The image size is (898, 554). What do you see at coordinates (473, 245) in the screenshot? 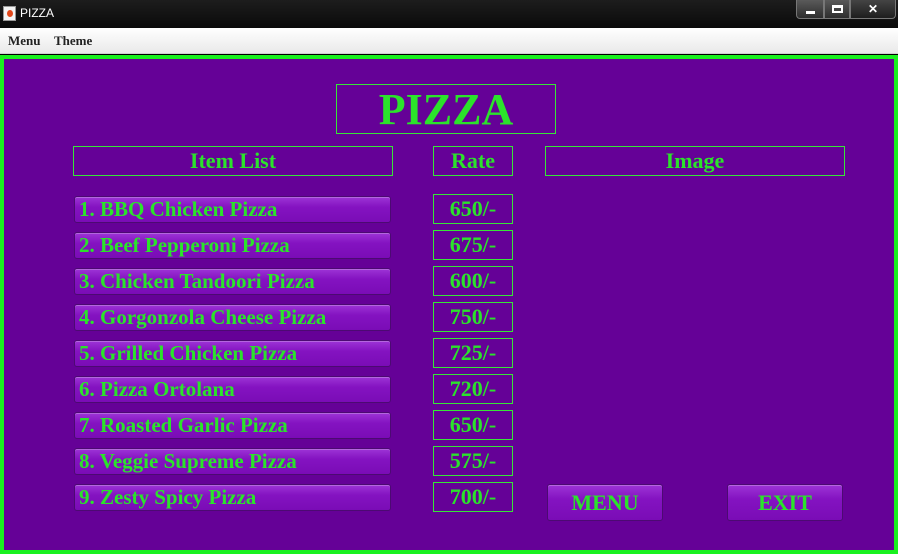
I see `rate-value: 675/-` at bounding box center [473, 245].